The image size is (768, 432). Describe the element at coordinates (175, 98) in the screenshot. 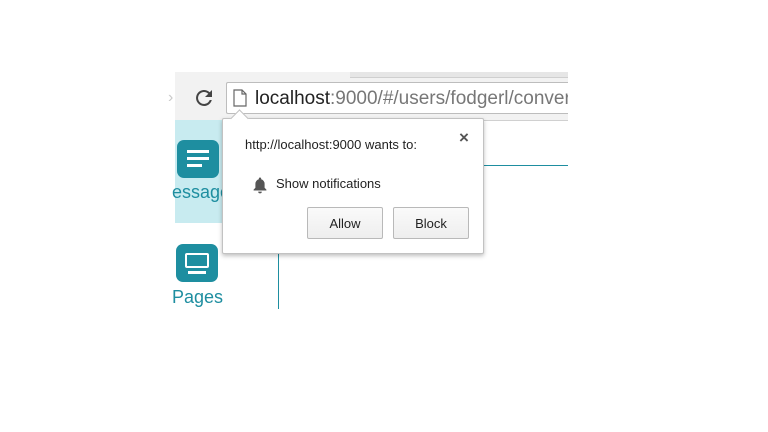

I see `forward-button: ›` at that location.